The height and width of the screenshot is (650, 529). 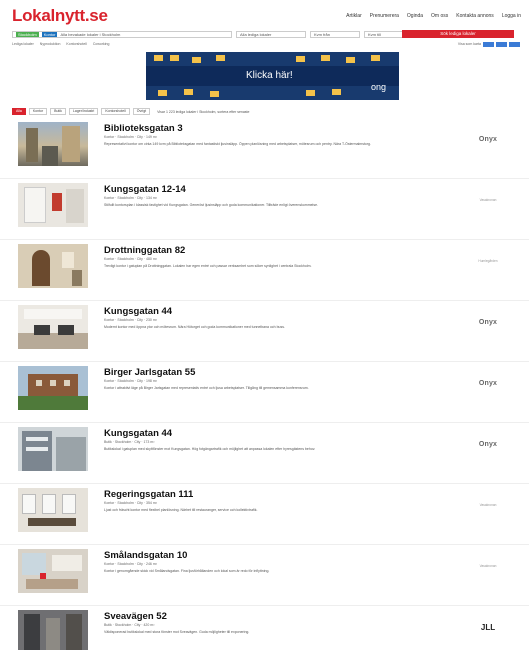 I want to click on listing-title: Birger Jarlsgatan 55, so click(x=149, y=372).